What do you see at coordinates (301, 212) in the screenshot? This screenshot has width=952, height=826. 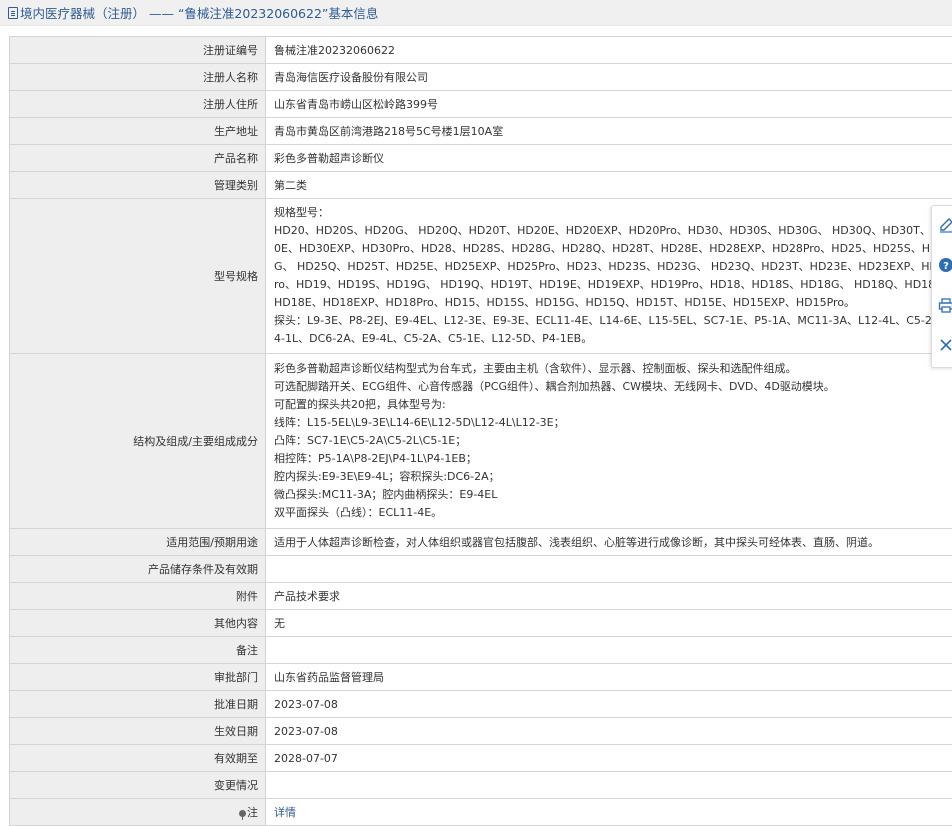 I see `field-value-line: 规格型号：` at bounding box center [301, 212].